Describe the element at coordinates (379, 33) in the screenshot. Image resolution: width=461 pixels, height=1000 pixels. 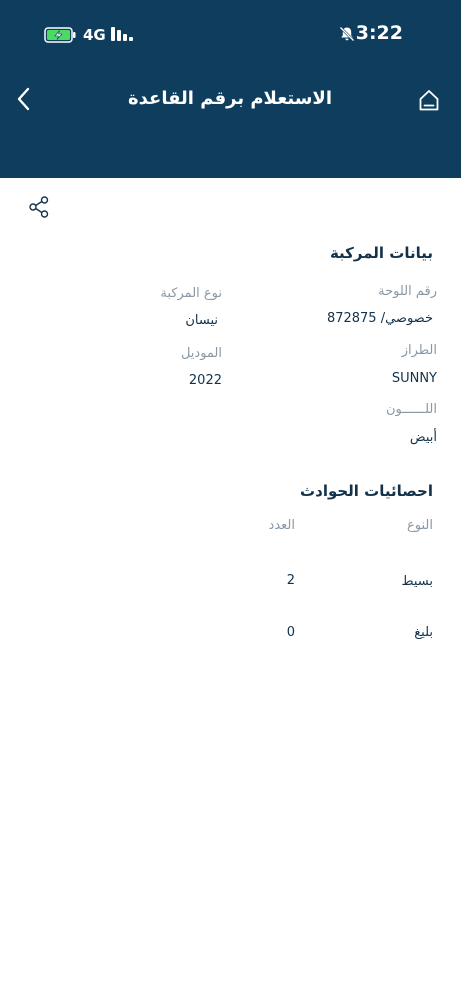
I see `status-time: 3:22` at that location.